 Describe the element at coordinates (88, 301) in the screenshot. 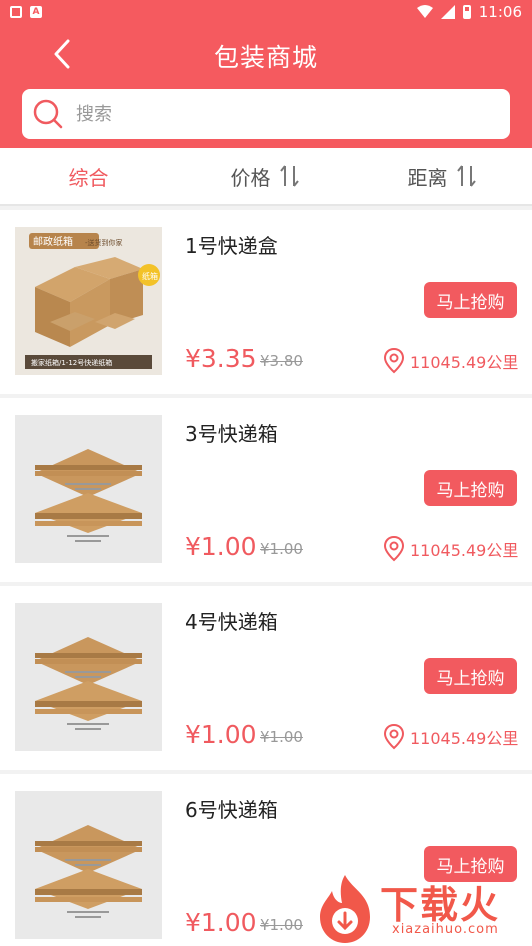

I see `product-image: 邮政纸箱 -送货到你家 纸箱 搬家纸箱/1-12号快递纸箱` at that location.